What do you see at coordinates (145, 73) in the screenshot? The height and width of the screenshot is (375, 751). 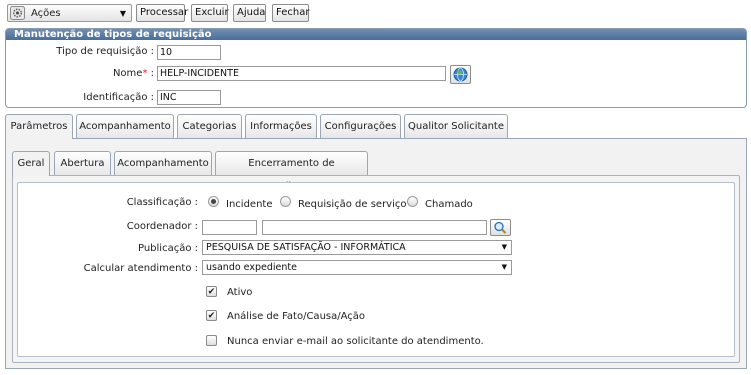 I see `required-marker: *` at bounding box center [145, 73].